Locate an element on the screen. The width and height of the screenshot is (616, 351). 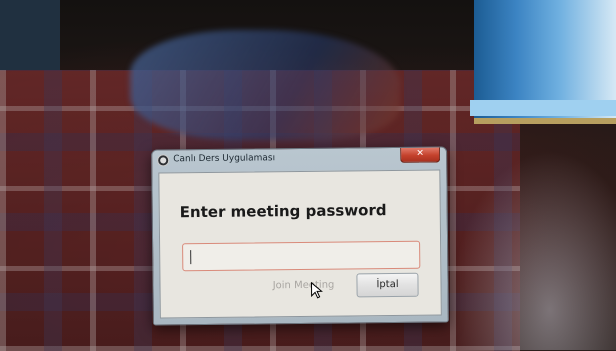
prompt-heading: Enter meeting password is located at coordinates (283, 211).